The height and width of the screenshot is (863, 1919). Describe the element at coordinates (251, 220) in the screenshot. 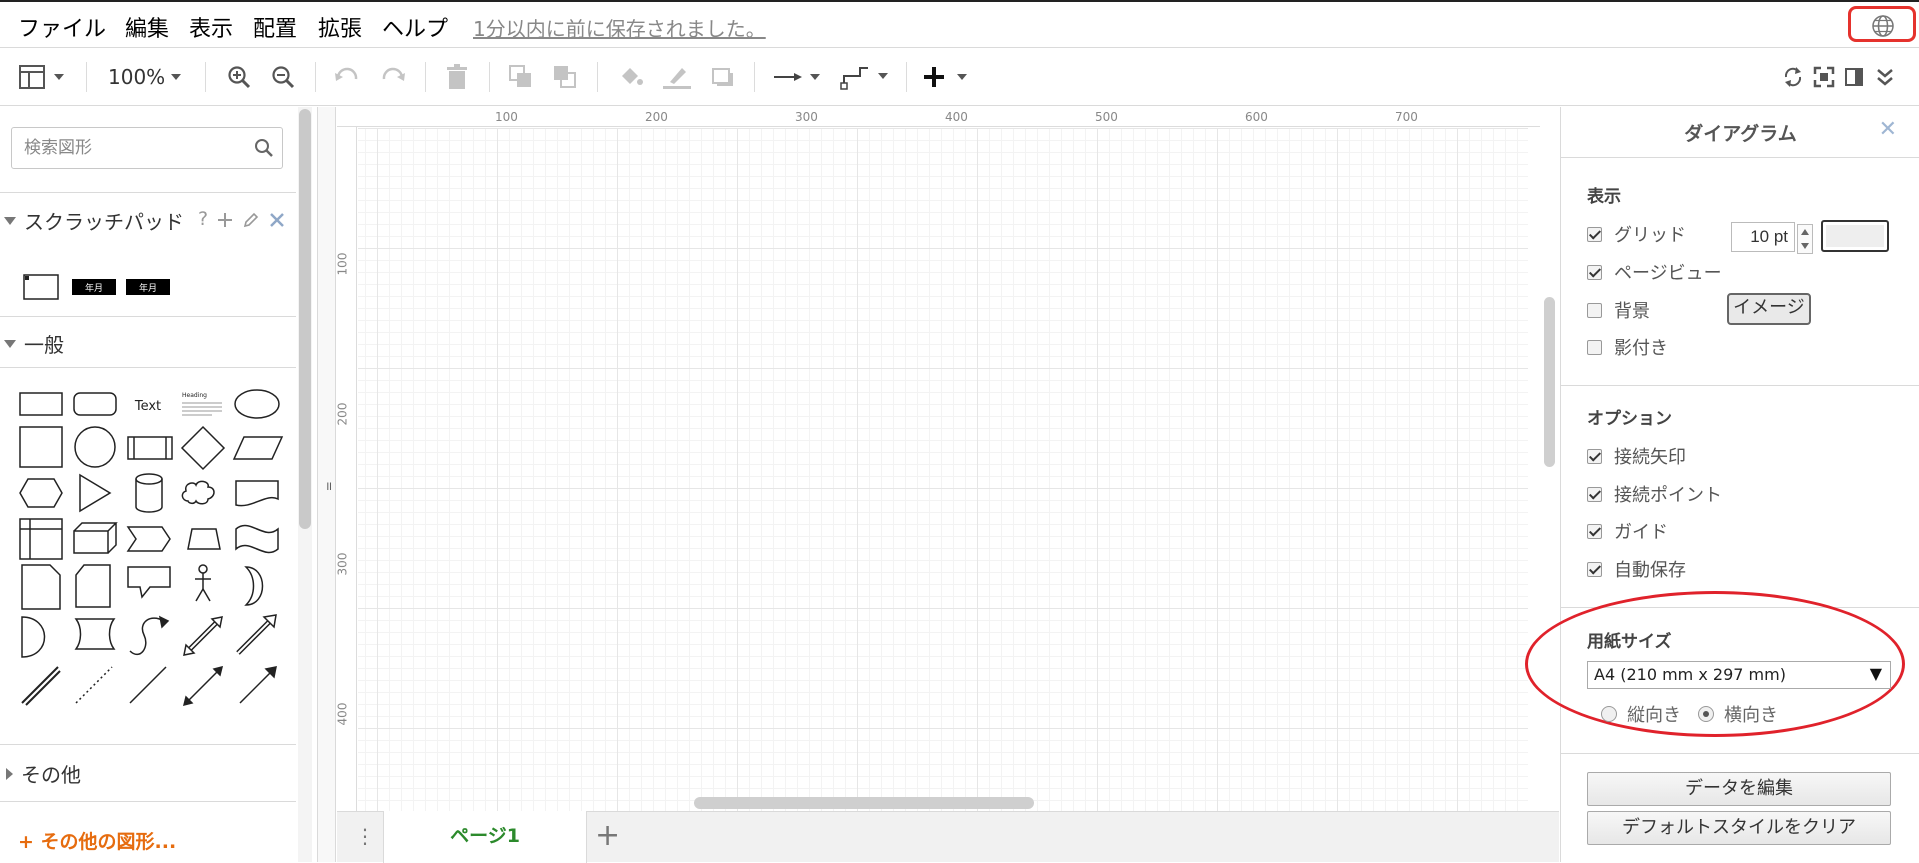

I see `edit-pencil-icon` at that location.